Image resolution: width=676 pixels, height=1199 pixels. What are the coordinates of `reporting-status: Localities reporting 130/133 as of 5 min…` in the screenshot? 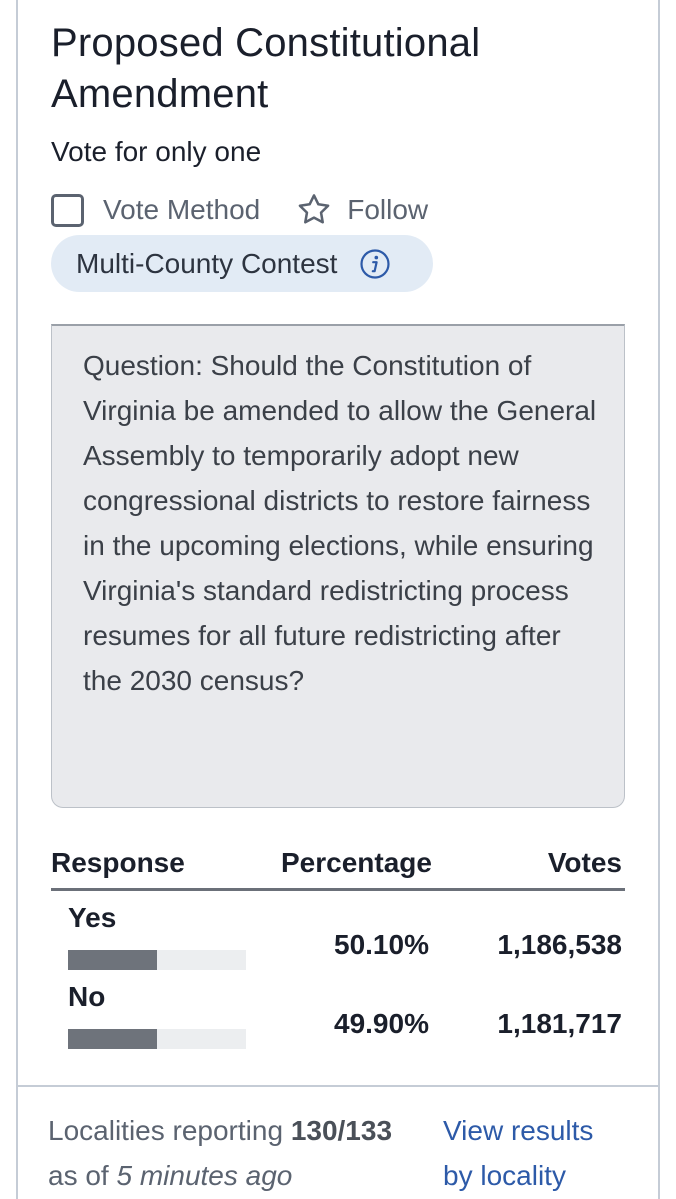 It's located at (240, 1153).